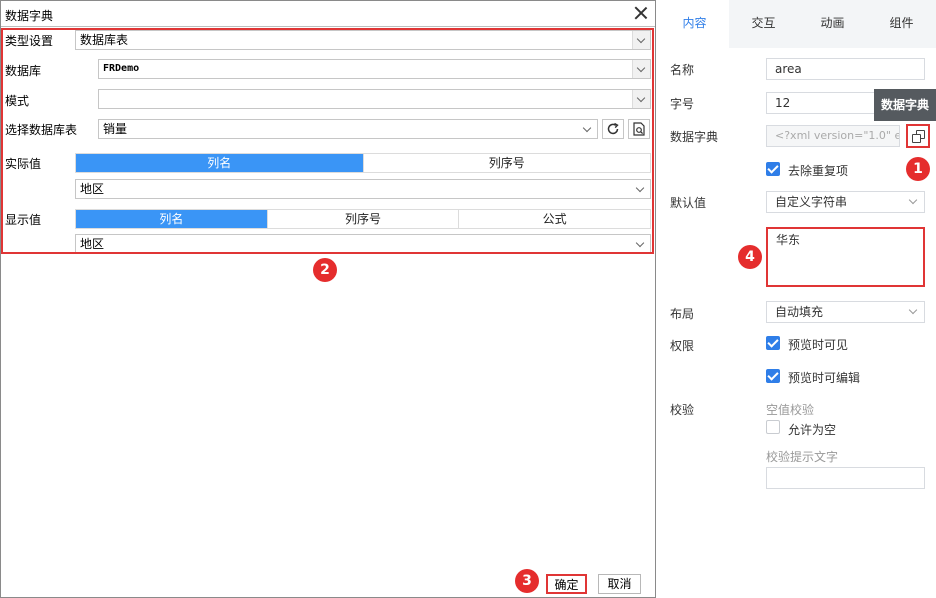 The width and height of the screenshot is (936, 598). What do you see at coordinates (811, 202) in the screenshot?
I see `default-type-value: 自定义字符串` at bounding box center [811, 202].